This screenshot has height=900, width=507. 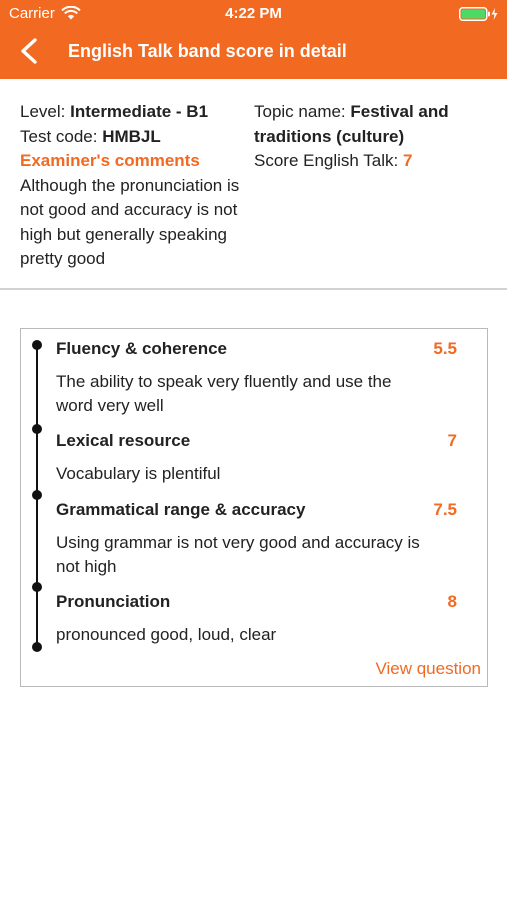 What do you see at coordinates (30, 51) in the screenshot?
I see `back-chevron-icon` at bounding box center [30, 51].